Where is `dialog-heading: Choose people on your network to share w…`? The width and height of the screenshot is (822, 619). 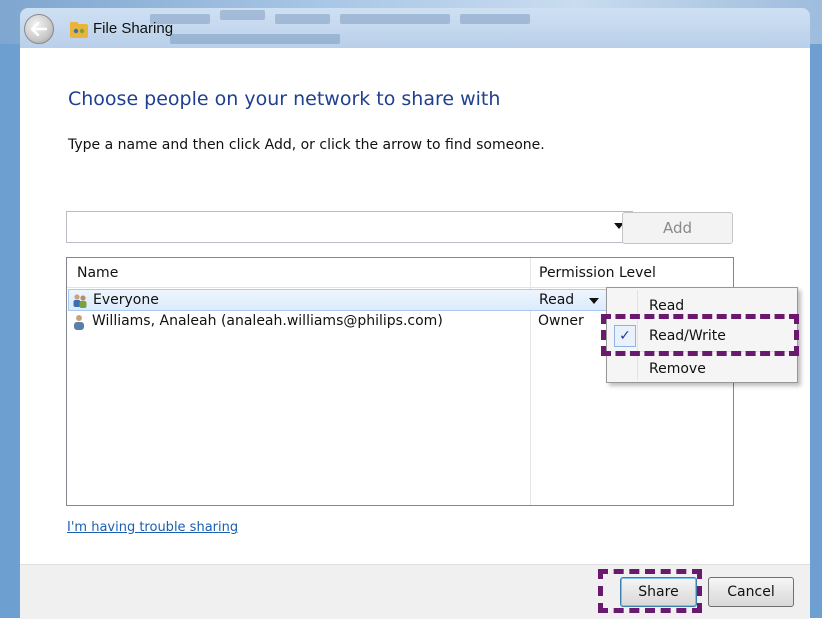
dialog-heading: Choose people on your network to share w… is located at coordinates (284, 99).